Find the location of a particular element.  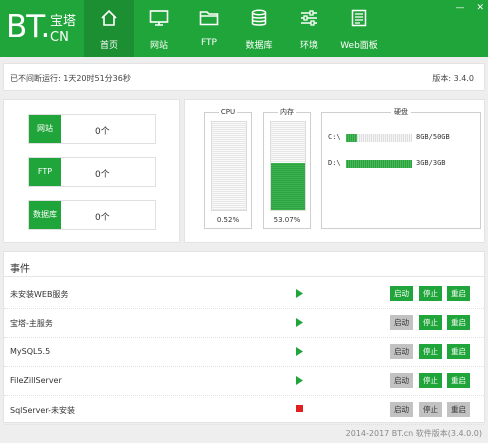

logo: BT. 宝塔 CN is located at coordinates (44, 29).